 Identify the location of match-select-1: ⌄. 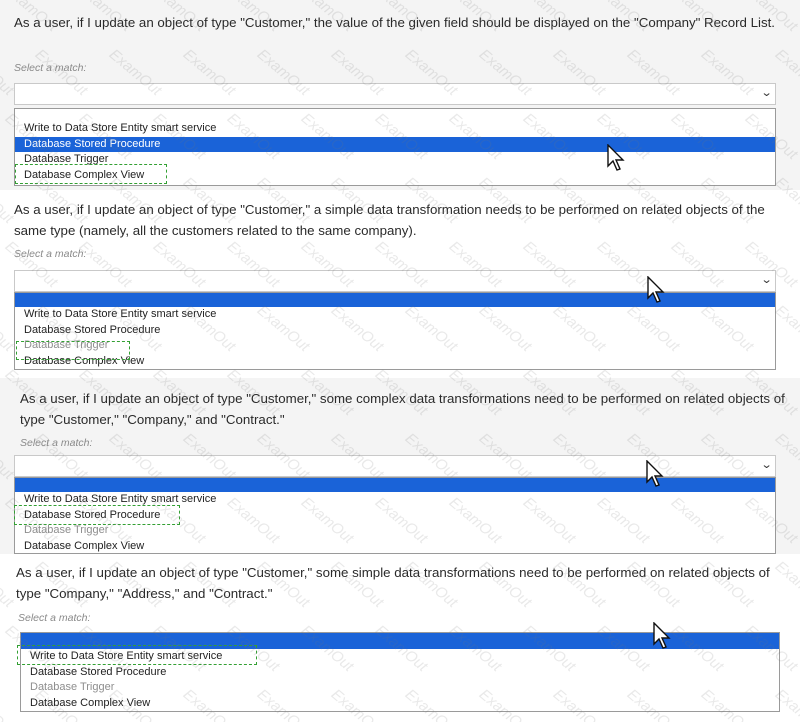
(395, 94).